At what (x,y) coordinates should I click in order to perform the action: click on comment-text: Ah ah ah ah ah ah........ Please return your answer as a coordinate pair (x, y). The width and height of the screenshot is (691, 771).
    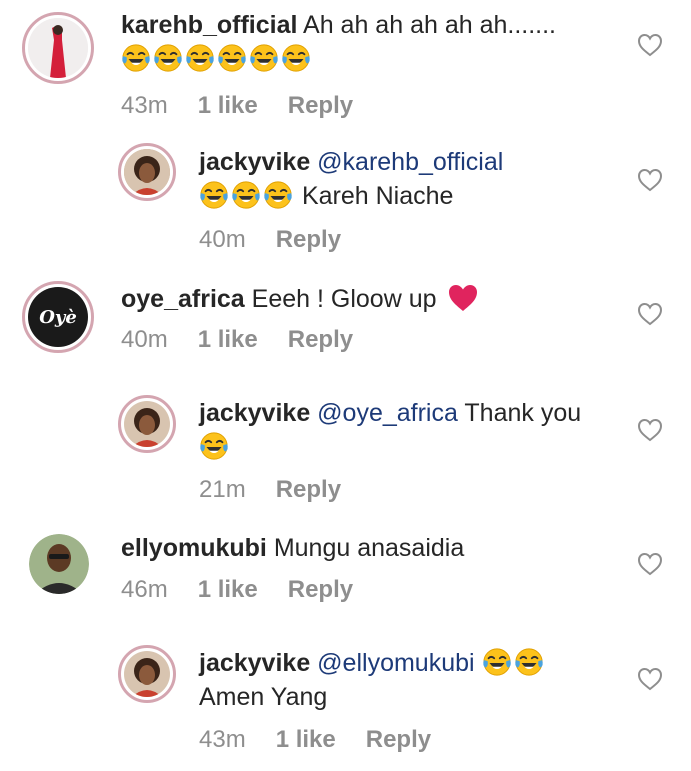
    Looking at the image, I should click on (429, 25).